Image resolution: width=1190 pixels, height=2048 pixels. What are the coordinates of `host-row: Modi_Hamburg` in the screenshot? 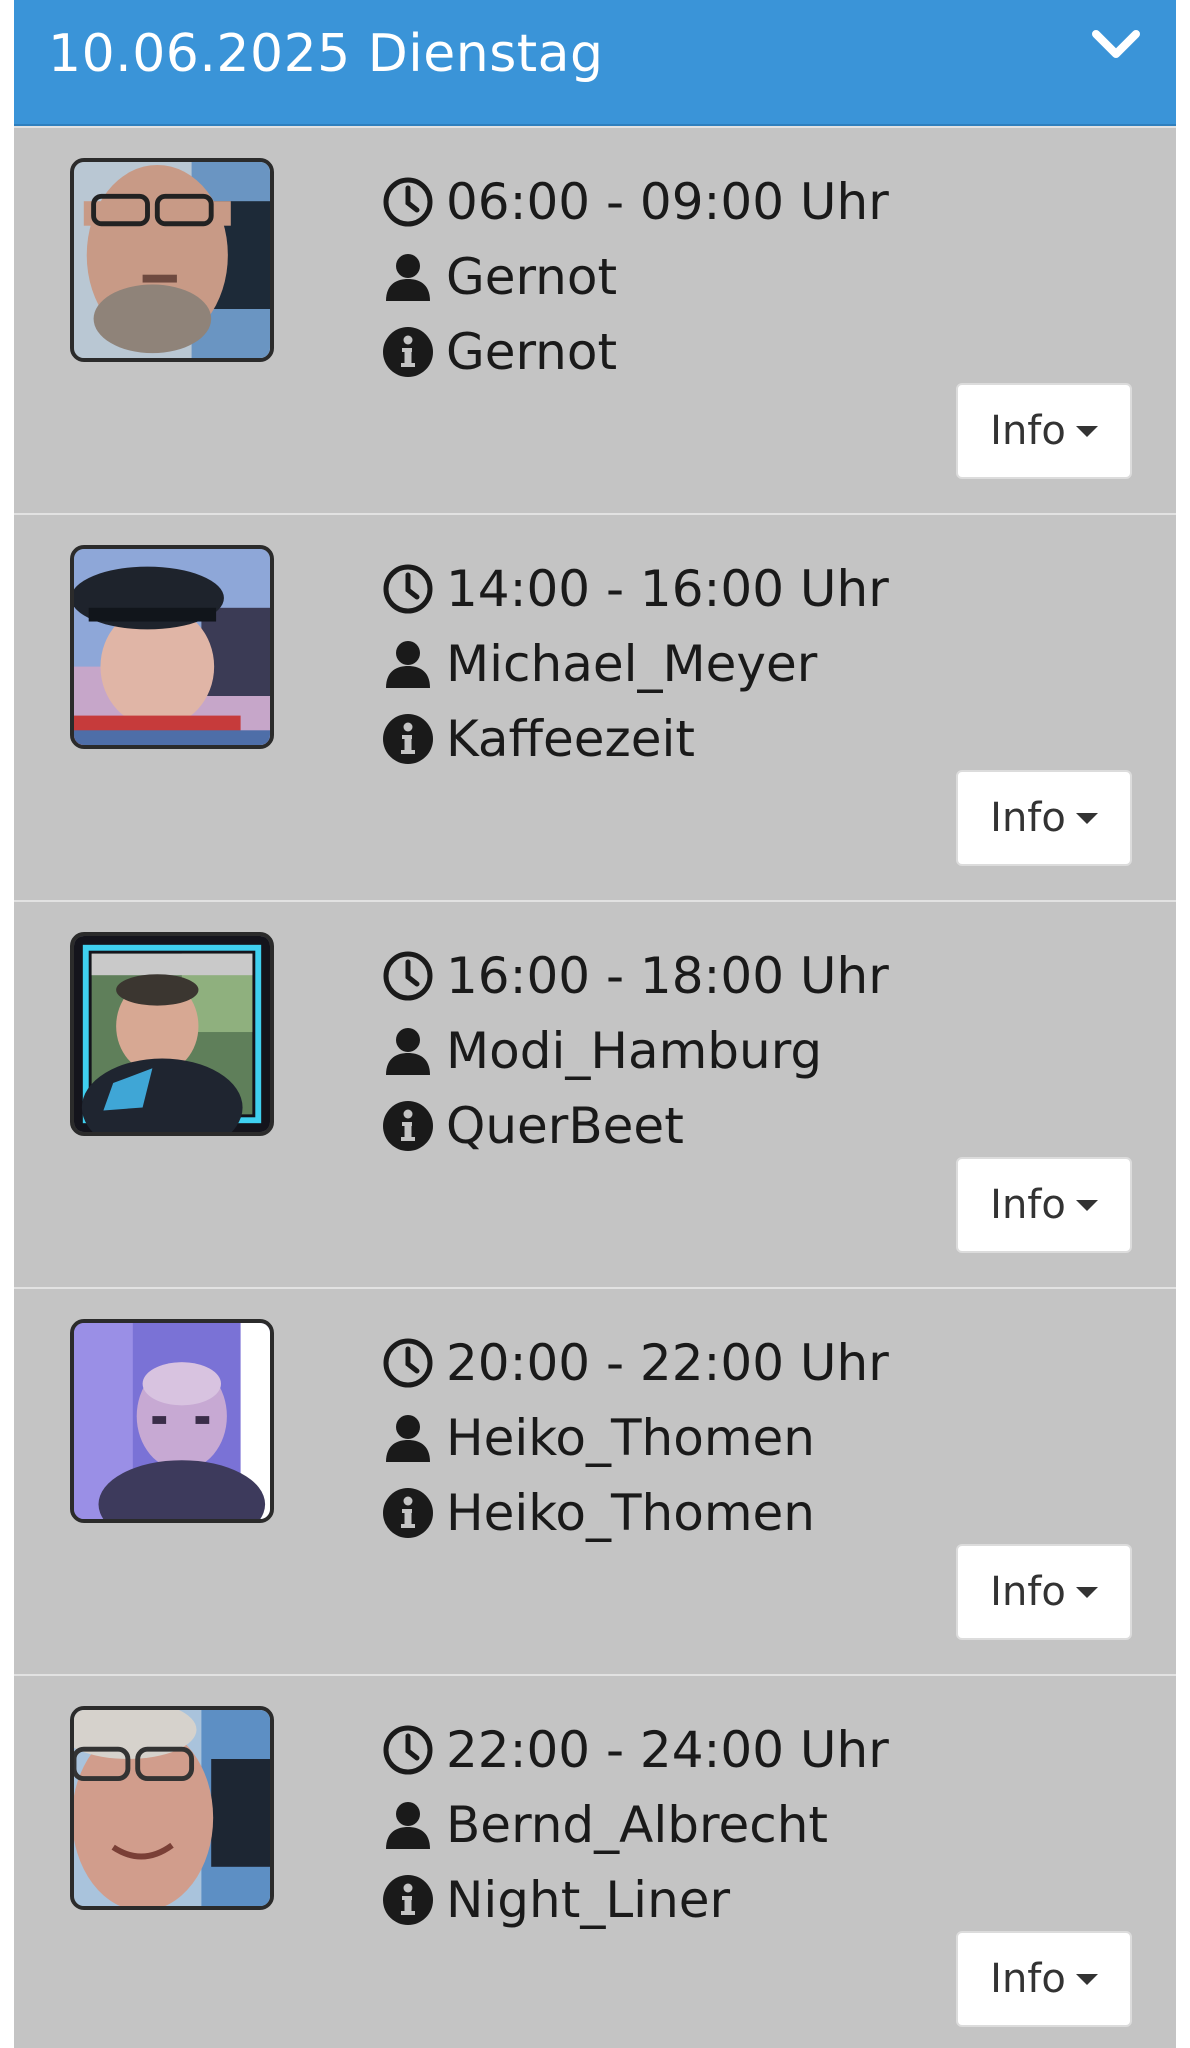 It's located at (602, 1051).